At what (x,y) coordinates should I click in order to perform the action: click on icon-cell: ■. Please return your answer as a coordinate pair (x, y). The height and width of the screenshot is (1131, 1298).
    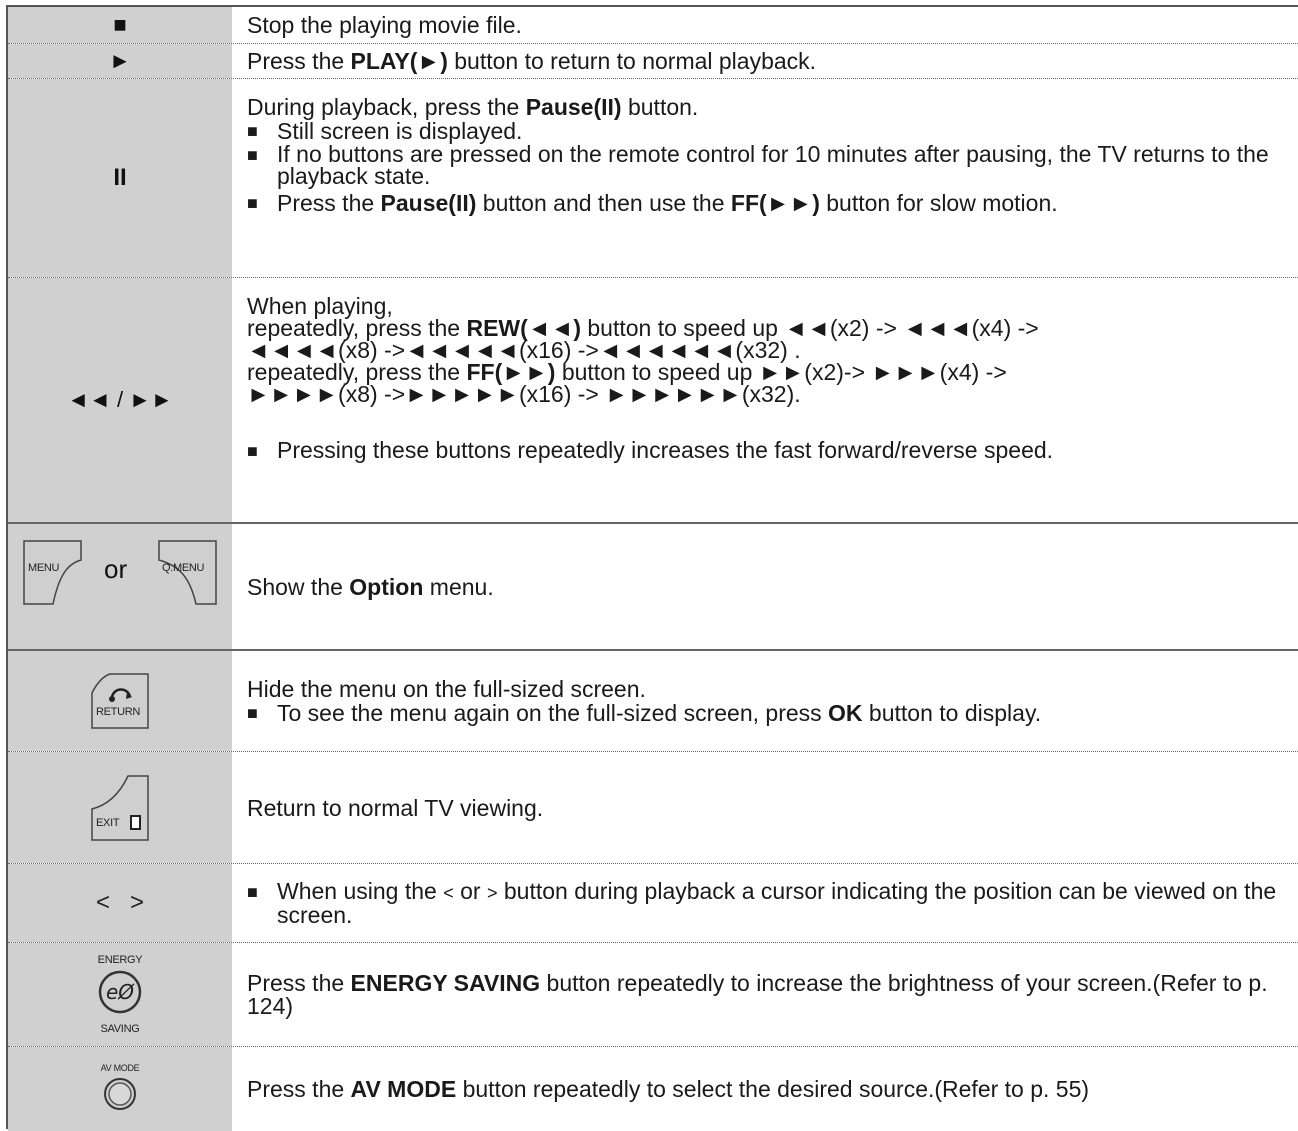
    Looking at the image, I should click on (121, 25).